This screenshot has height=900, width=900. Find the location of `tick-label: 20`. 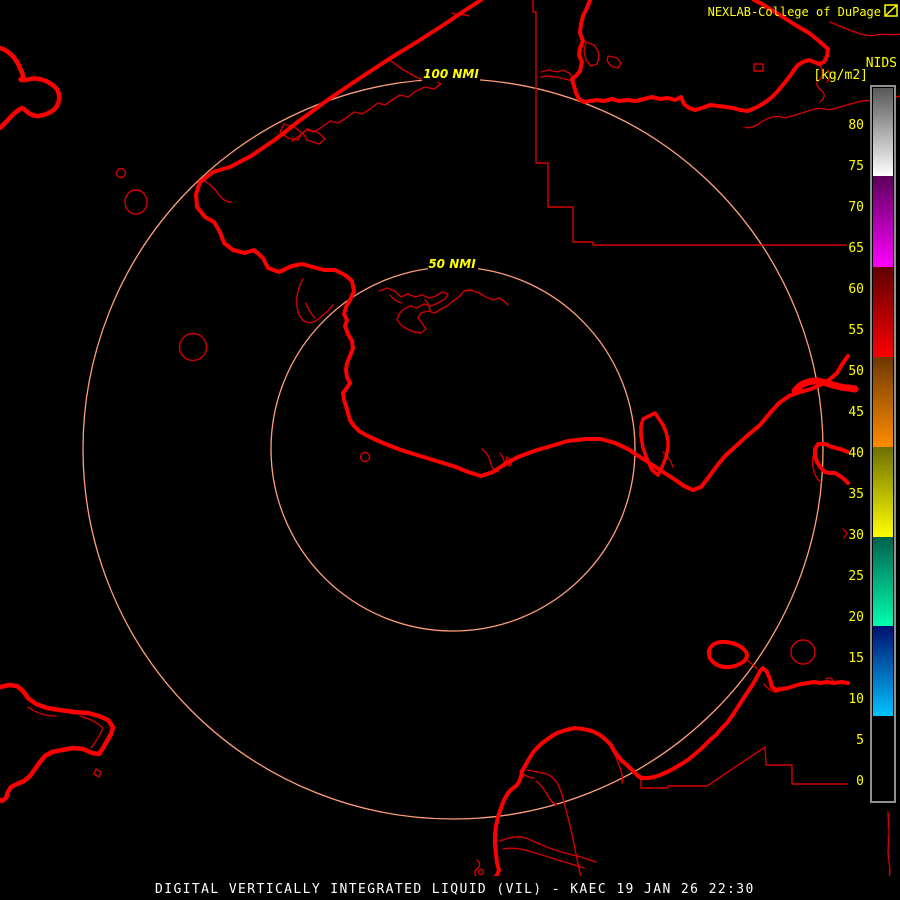

tick-label: 20 is located at coordinates (856, 617).